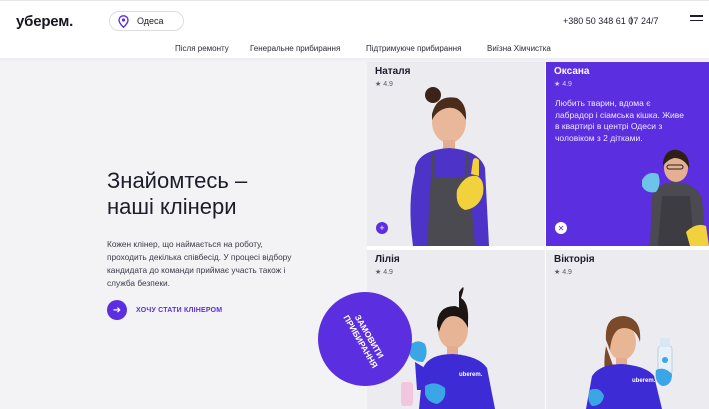 This screenshot has width=709, height=409. I want to click on cleaner-name: Наталя, so click(393, 71).